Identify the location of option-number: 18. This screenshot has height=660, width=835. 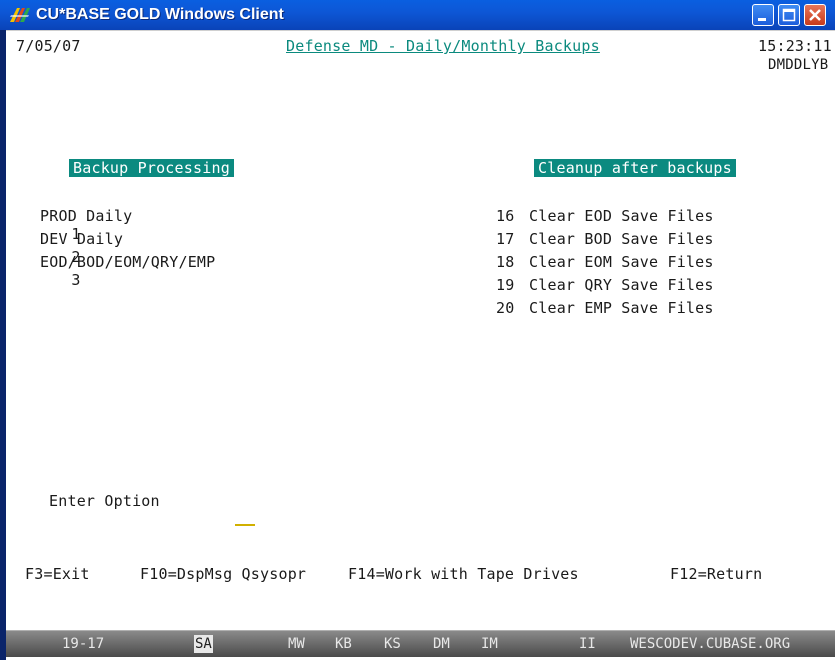
(505, 262).